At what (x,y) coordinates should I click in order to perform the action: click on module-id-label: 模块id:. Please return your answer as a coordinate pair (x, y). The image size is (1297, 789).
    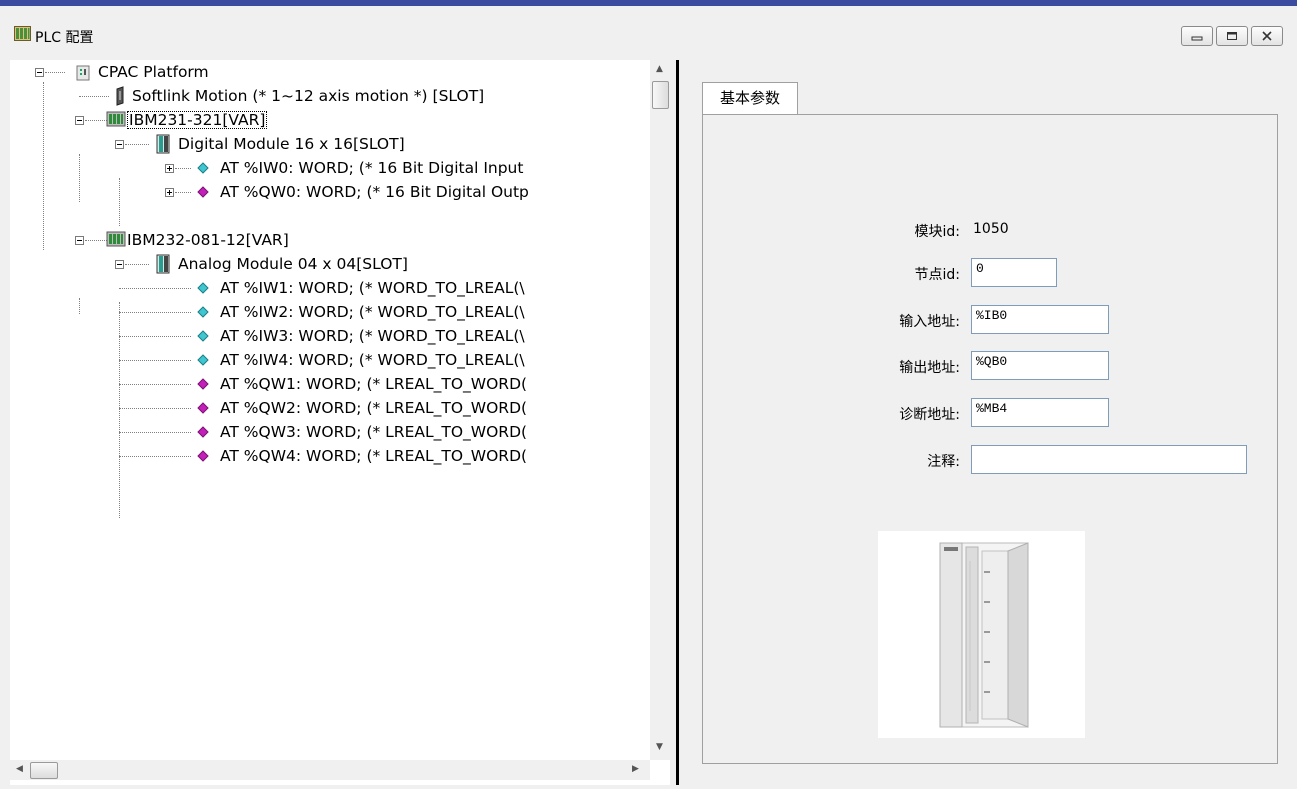
    Looking at the image, I should click on (937, 232).